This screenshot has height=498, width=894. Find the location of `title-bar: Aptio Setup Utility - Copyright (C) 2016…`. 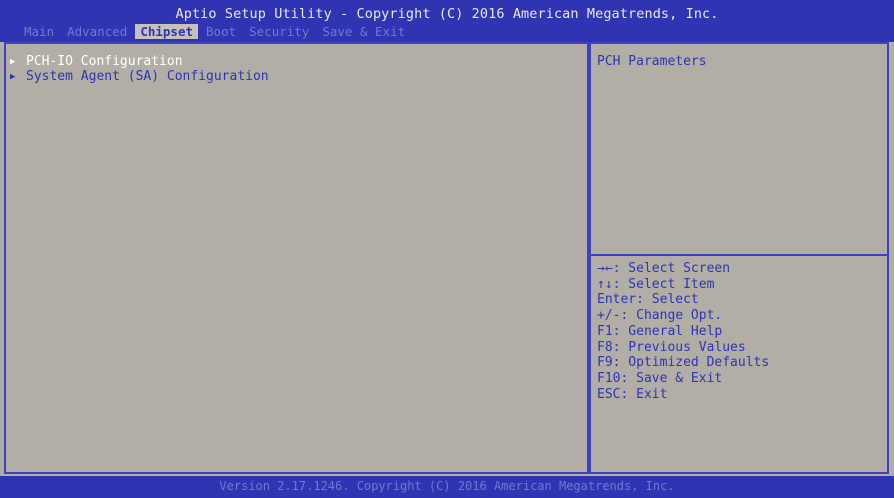

title-bar: Aptio Setup Utility - Copyright (C) 2016… is located at coordinates (447, 21).